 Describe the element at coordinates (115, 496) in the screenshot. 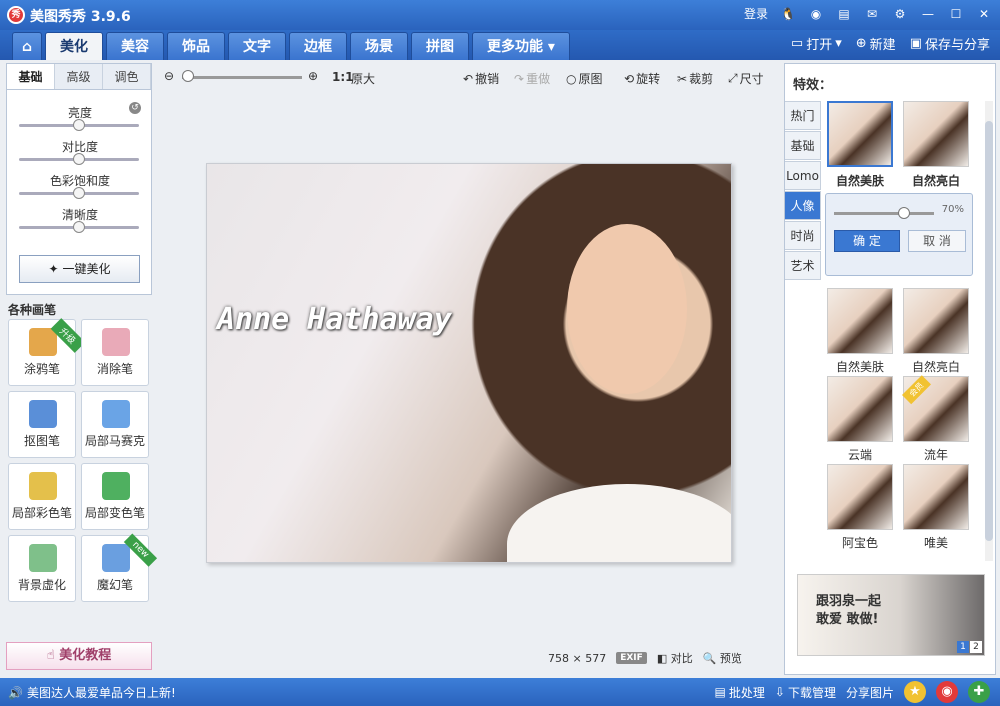

I see `pen-tool-5: 局部变色笔` at that location.